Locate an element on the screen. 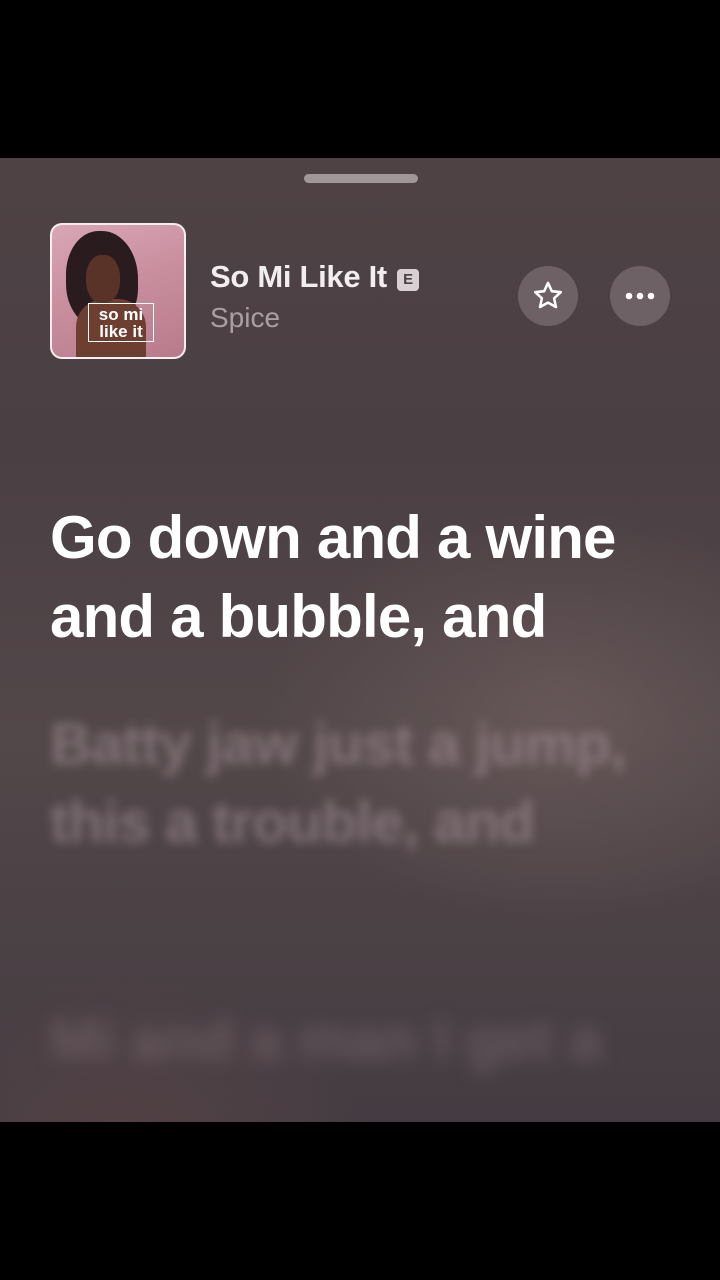  artwork-figure-face is located at coordinates (103, 279).